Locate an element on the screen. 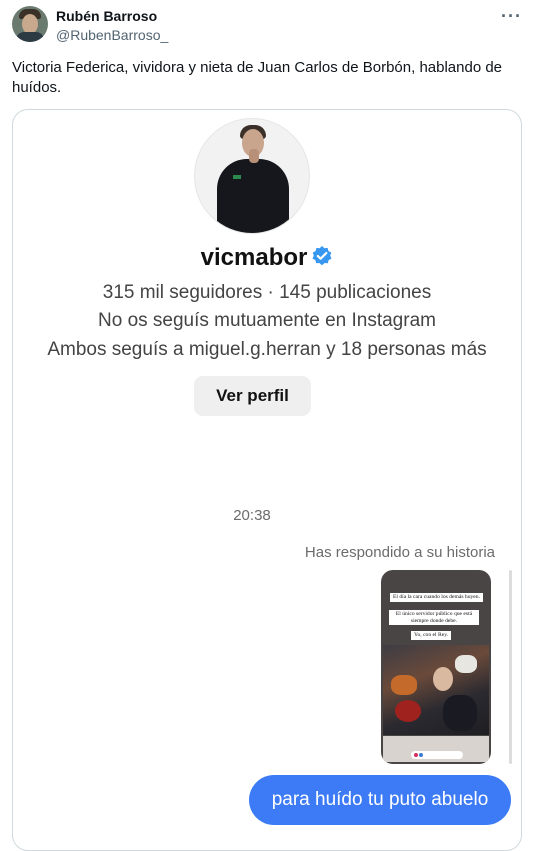 Image resolution: width=546 pixels, height=851 pixels. profile-username: vicmabor is located at coordinates (254, 257).